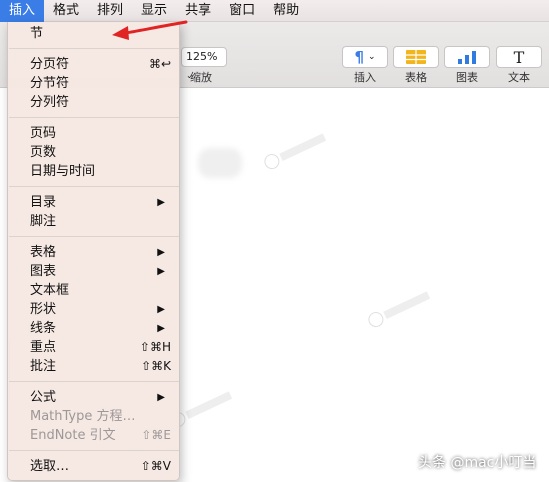 This screenshot has width=549, height=482. Describe the element at coordinates (66, 11) in the screenshot. I see `menu-format: 格式` at that location.